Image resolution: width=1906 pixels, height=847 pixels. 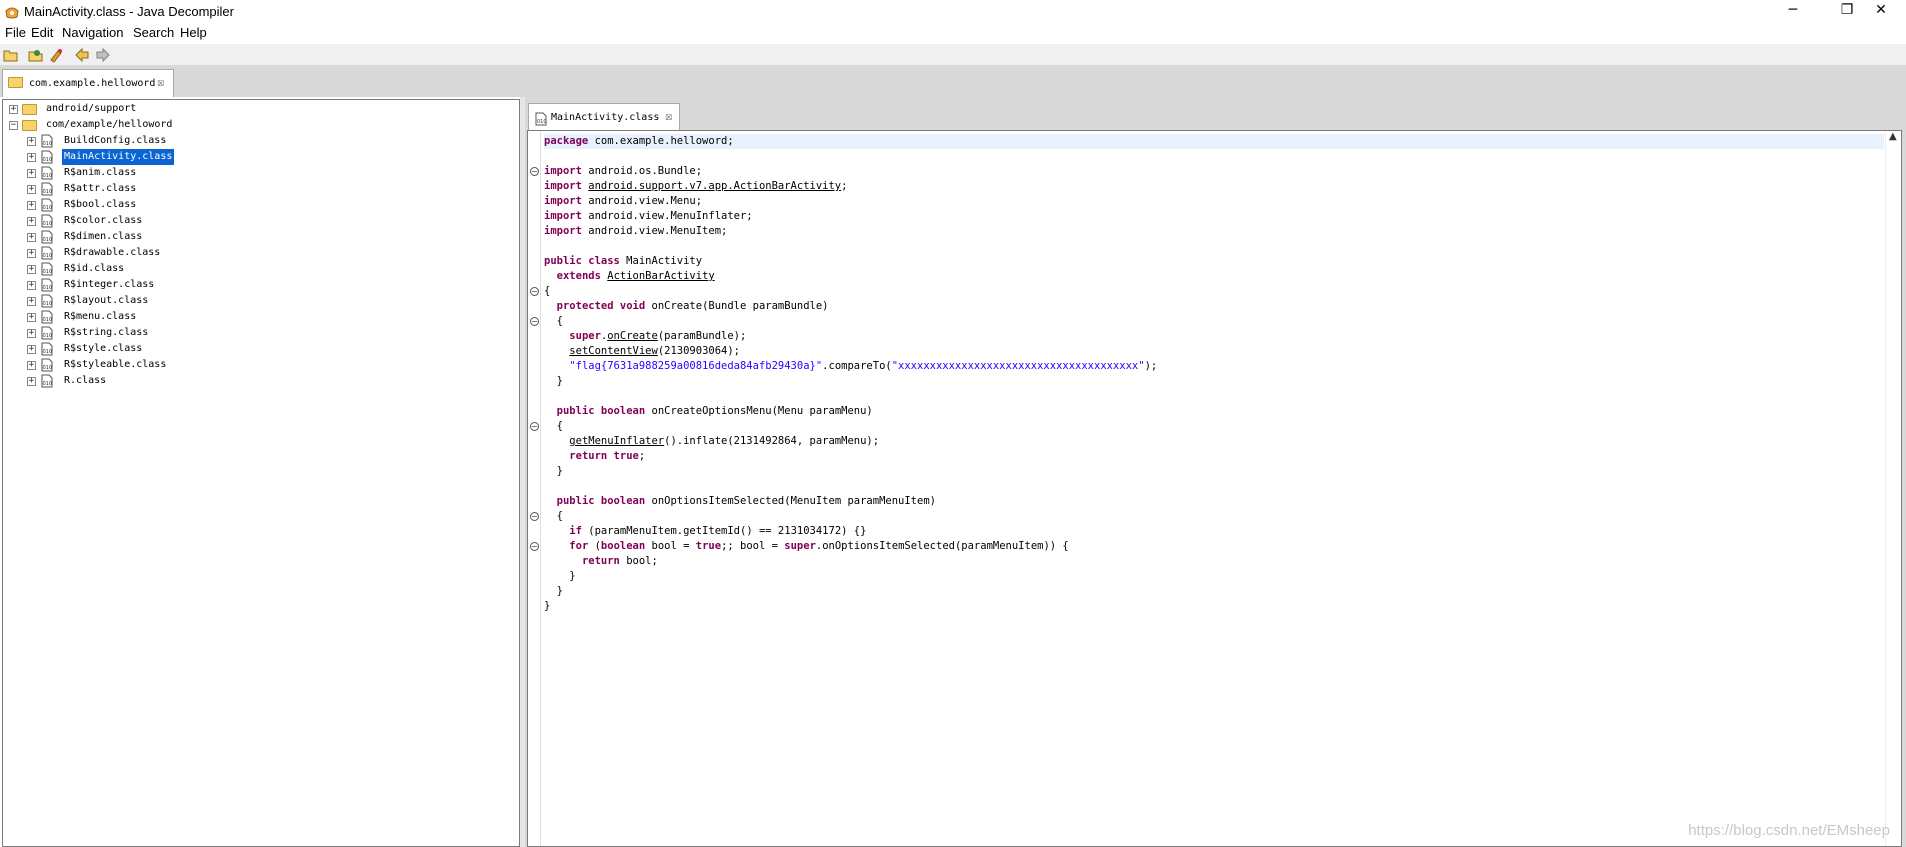 I want to click on menu-file: File, so click(x=15, y=32).